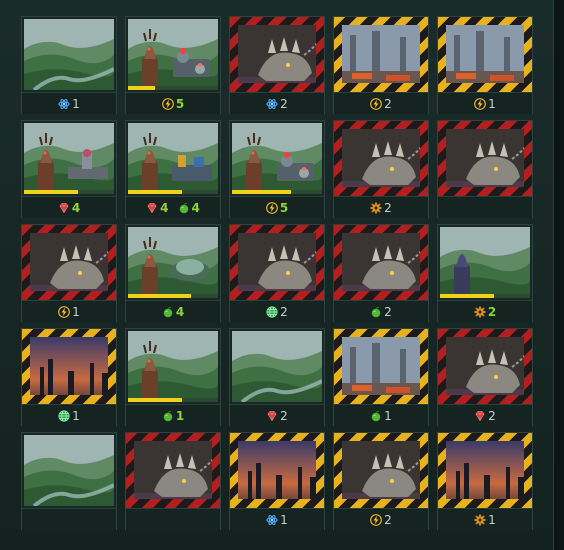 The image size is (564, 550). I want to click on resource-value: 5, so click(180, 103).